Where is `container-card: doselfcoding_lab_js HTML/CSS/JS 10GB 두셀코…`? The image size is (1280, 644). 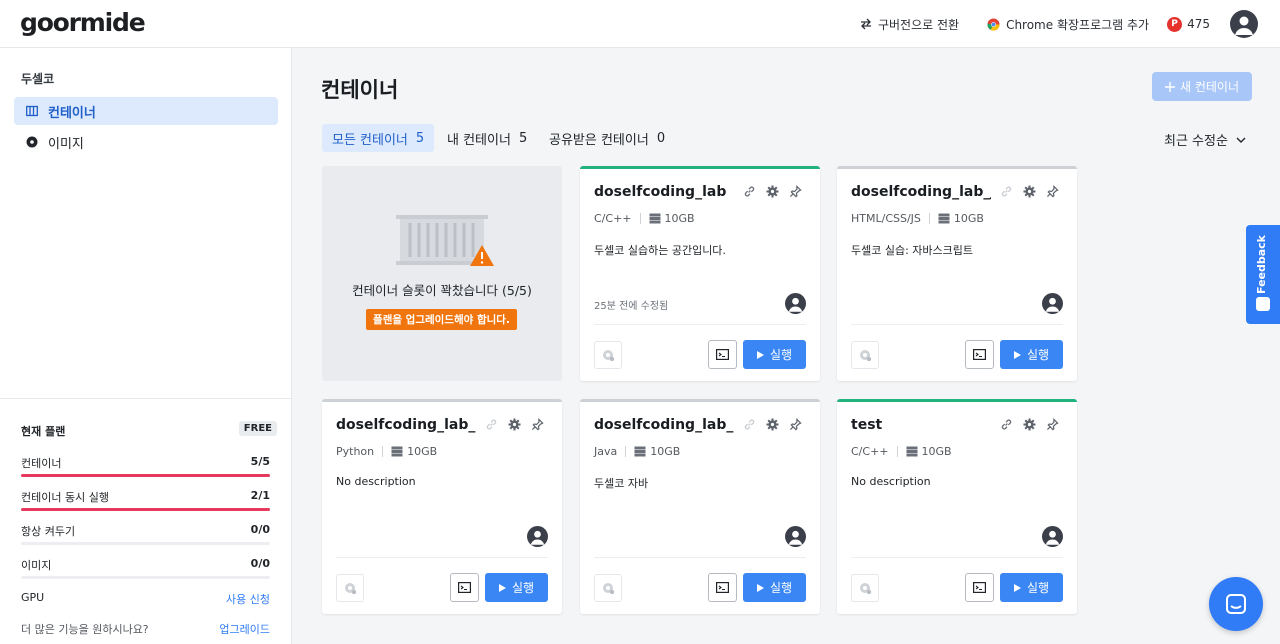
container-card: doselfcoding_lab_js HTML/CSS/JS 10GB 두셀코… is located at coordinates (957, 273).